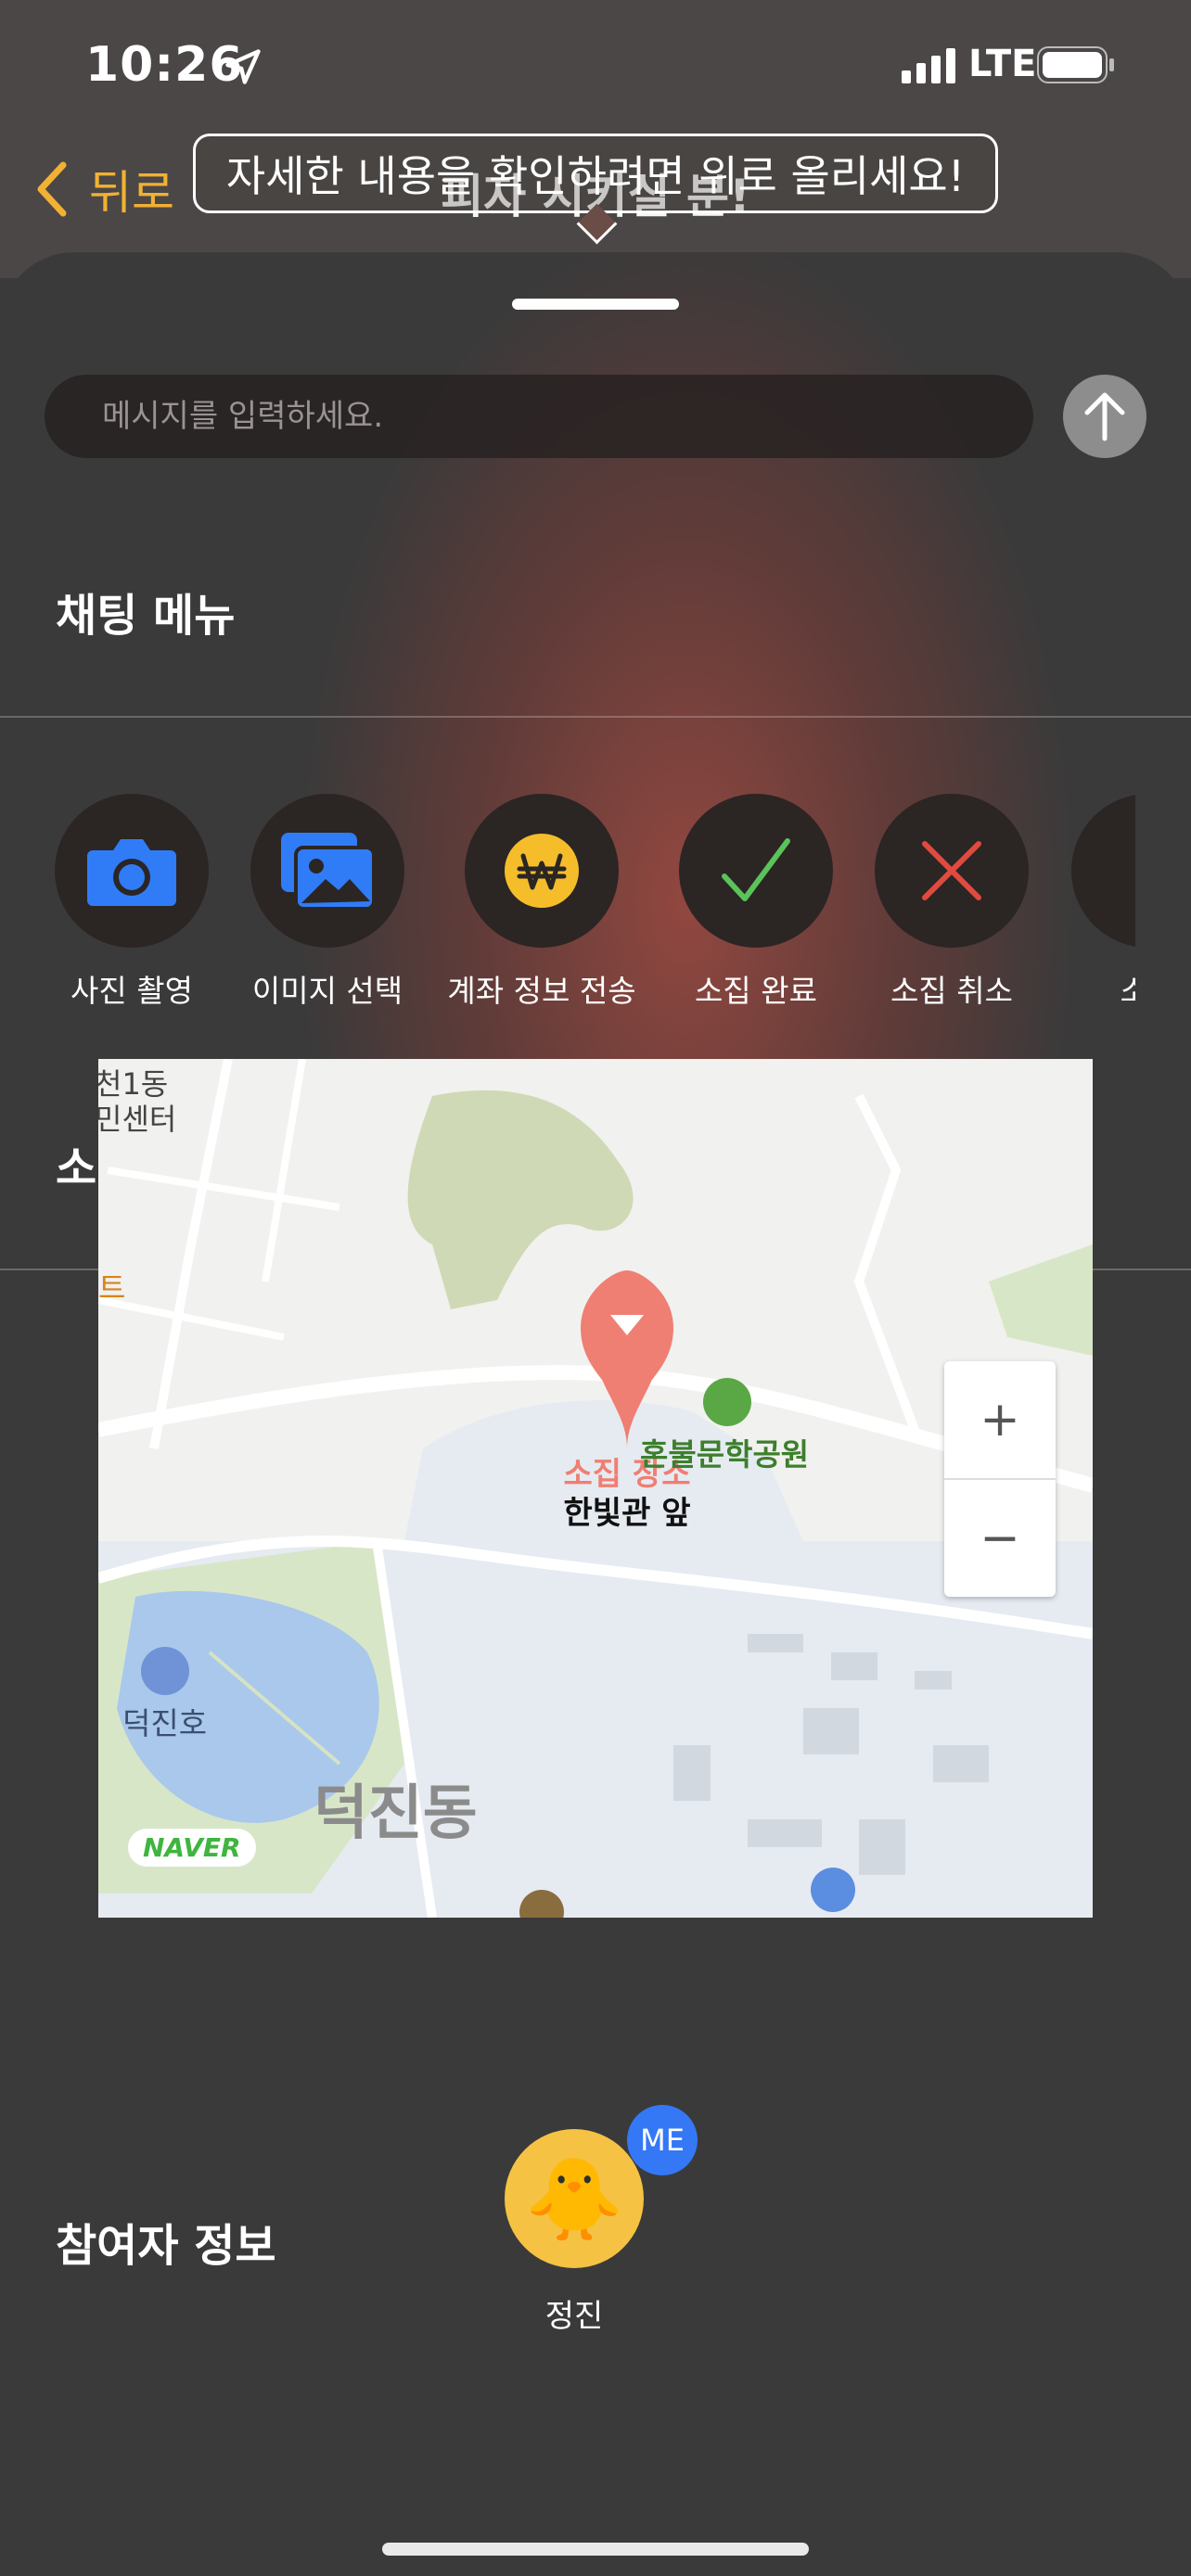 Image resolution: width=1191 pixels, height=2576 pixels. Describe the element at coordinates (1075, 64) in the screenshot. I see `battery-icon` at that location.